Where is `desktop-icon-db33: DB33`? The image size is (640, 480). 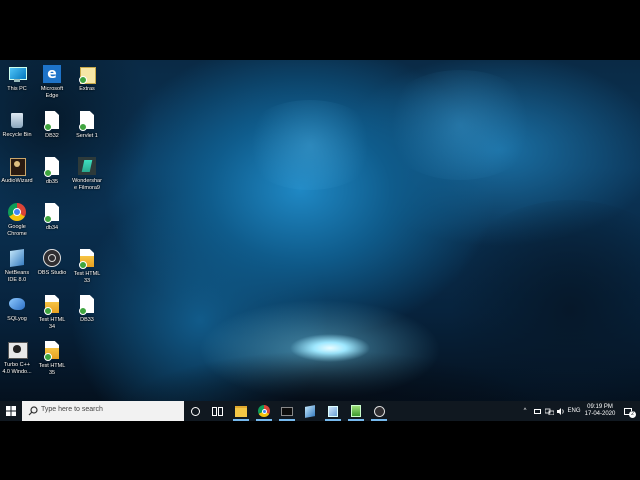 desktop-icon-db33: DB33 is located at coordinates (87, 309).